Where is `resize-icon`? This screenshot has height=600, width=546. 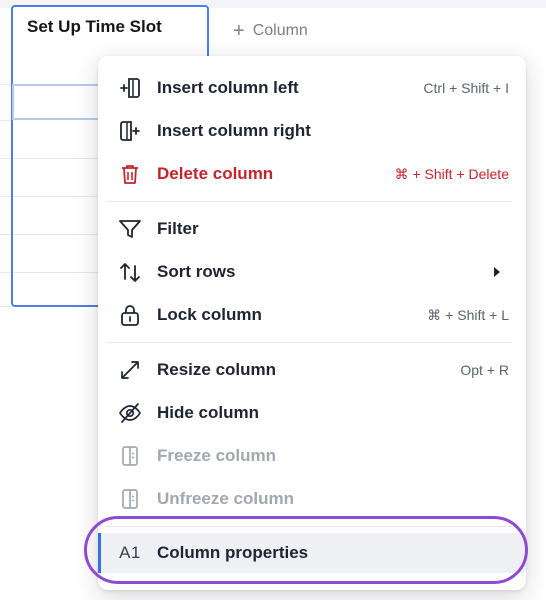
resize-icon is located at coordinates (130, 370).